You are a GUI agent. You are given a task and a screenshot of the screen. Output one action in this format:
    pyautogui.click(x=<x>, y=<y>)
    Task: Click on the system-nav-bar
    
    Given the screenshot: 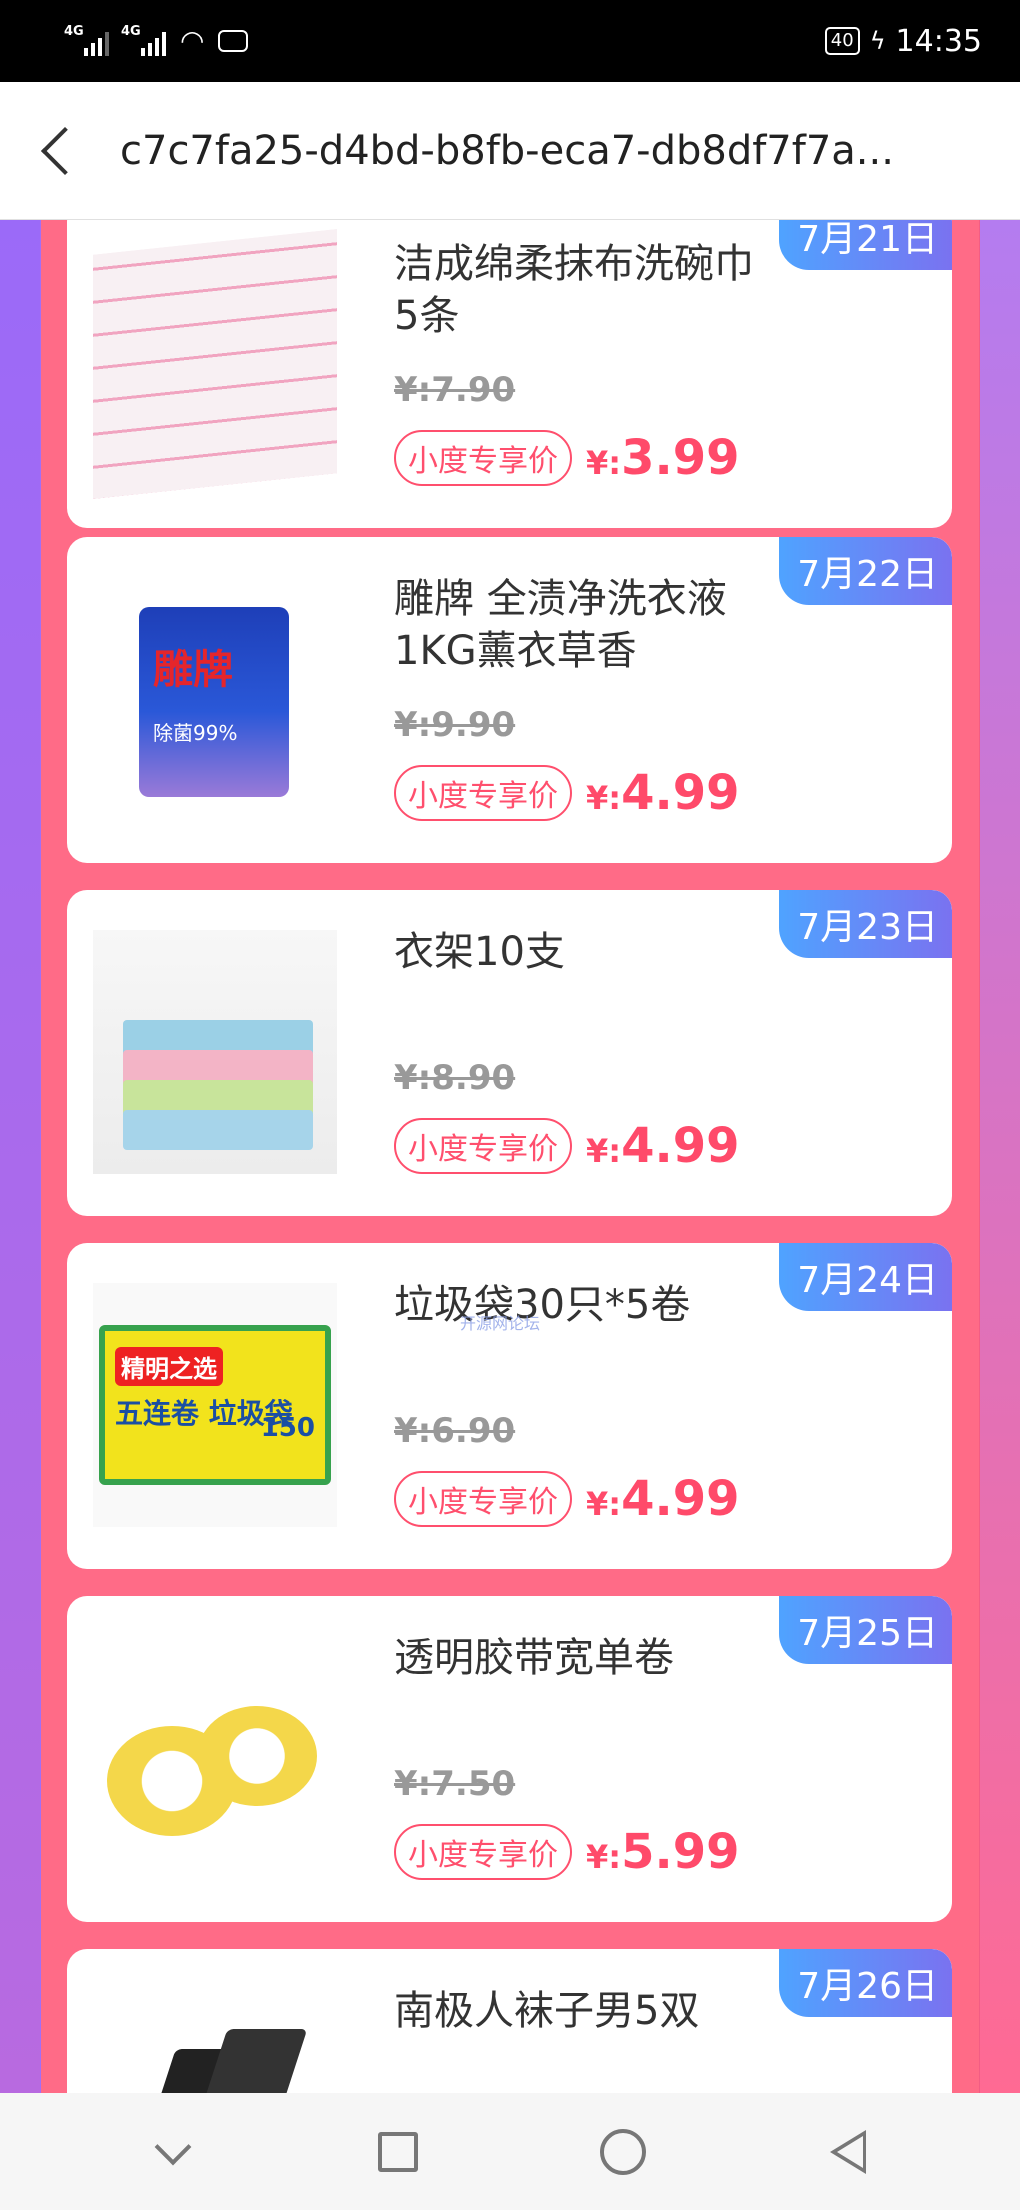 What is the action you would take?
    pyautogui.click(x=510, y=2151)
    